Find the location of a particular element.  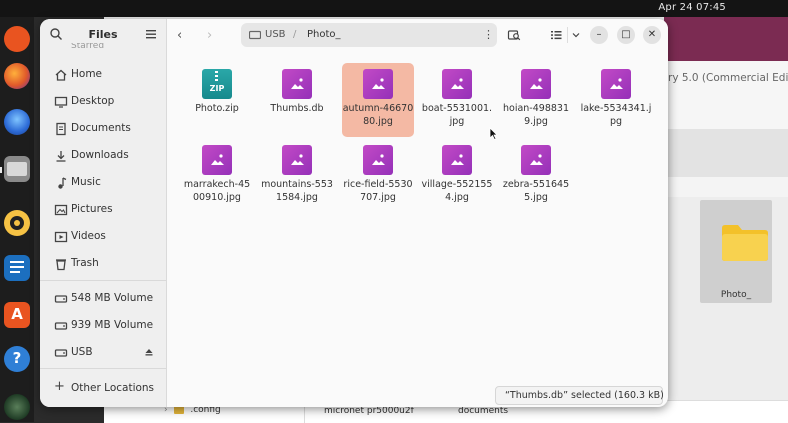

sidebar-item-desktop: Desktop is located at coordinates (103, 102).